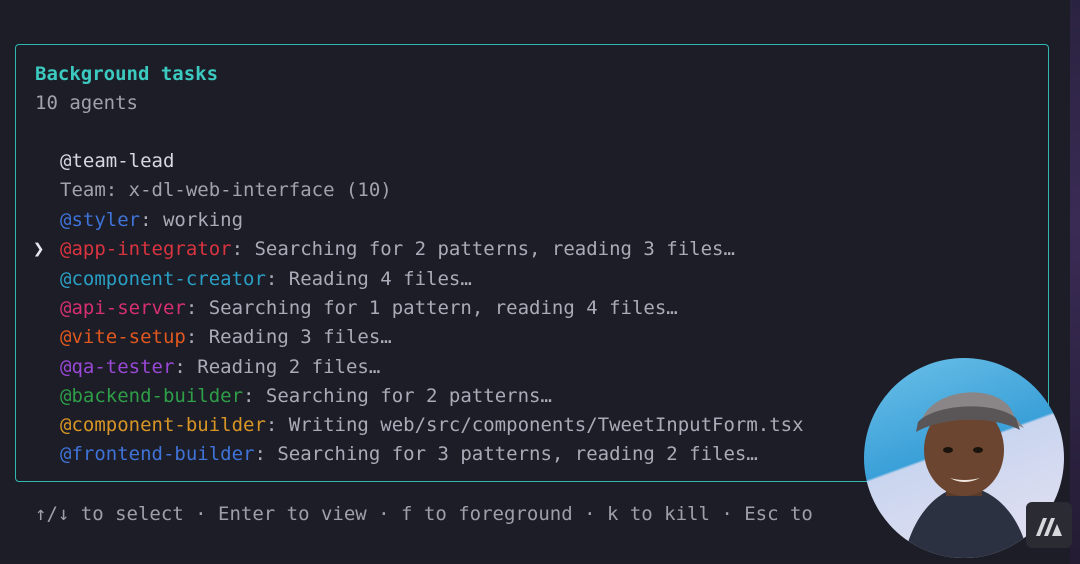 The height and width of the screenshot is (564, 1080). What do you see at coordinates (1075, 282) in the screenshot?
I see `background-strip` at bounding box center [1075, 282].